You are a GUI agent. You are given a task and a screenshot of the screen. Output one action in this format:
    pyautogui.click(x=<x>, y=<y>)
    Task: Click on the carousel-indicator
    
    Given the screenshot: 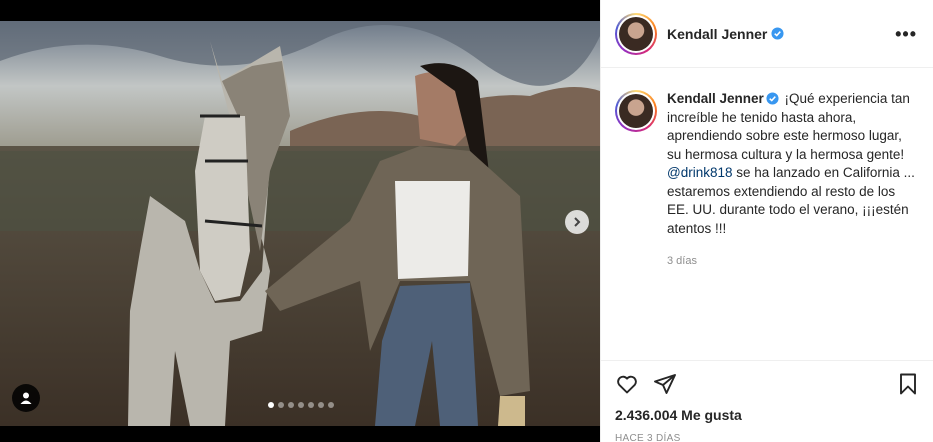 What is the action you would take?
    pyautogui.click(x=301, y=405)
    